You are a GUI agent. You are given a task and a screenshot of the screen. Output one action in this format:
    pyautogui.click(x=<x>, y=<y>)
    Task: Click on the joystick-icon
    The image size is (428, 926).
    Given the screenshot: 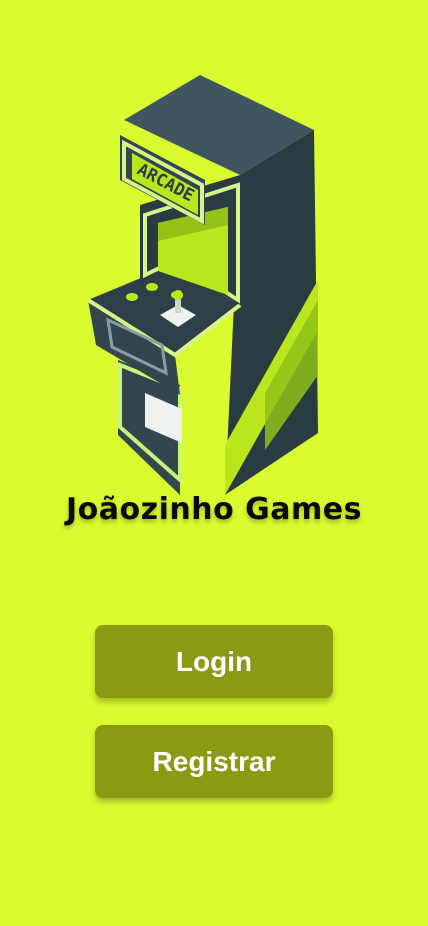 What is the action you would take?
    pyautogui.click(x=178, y=295)
    